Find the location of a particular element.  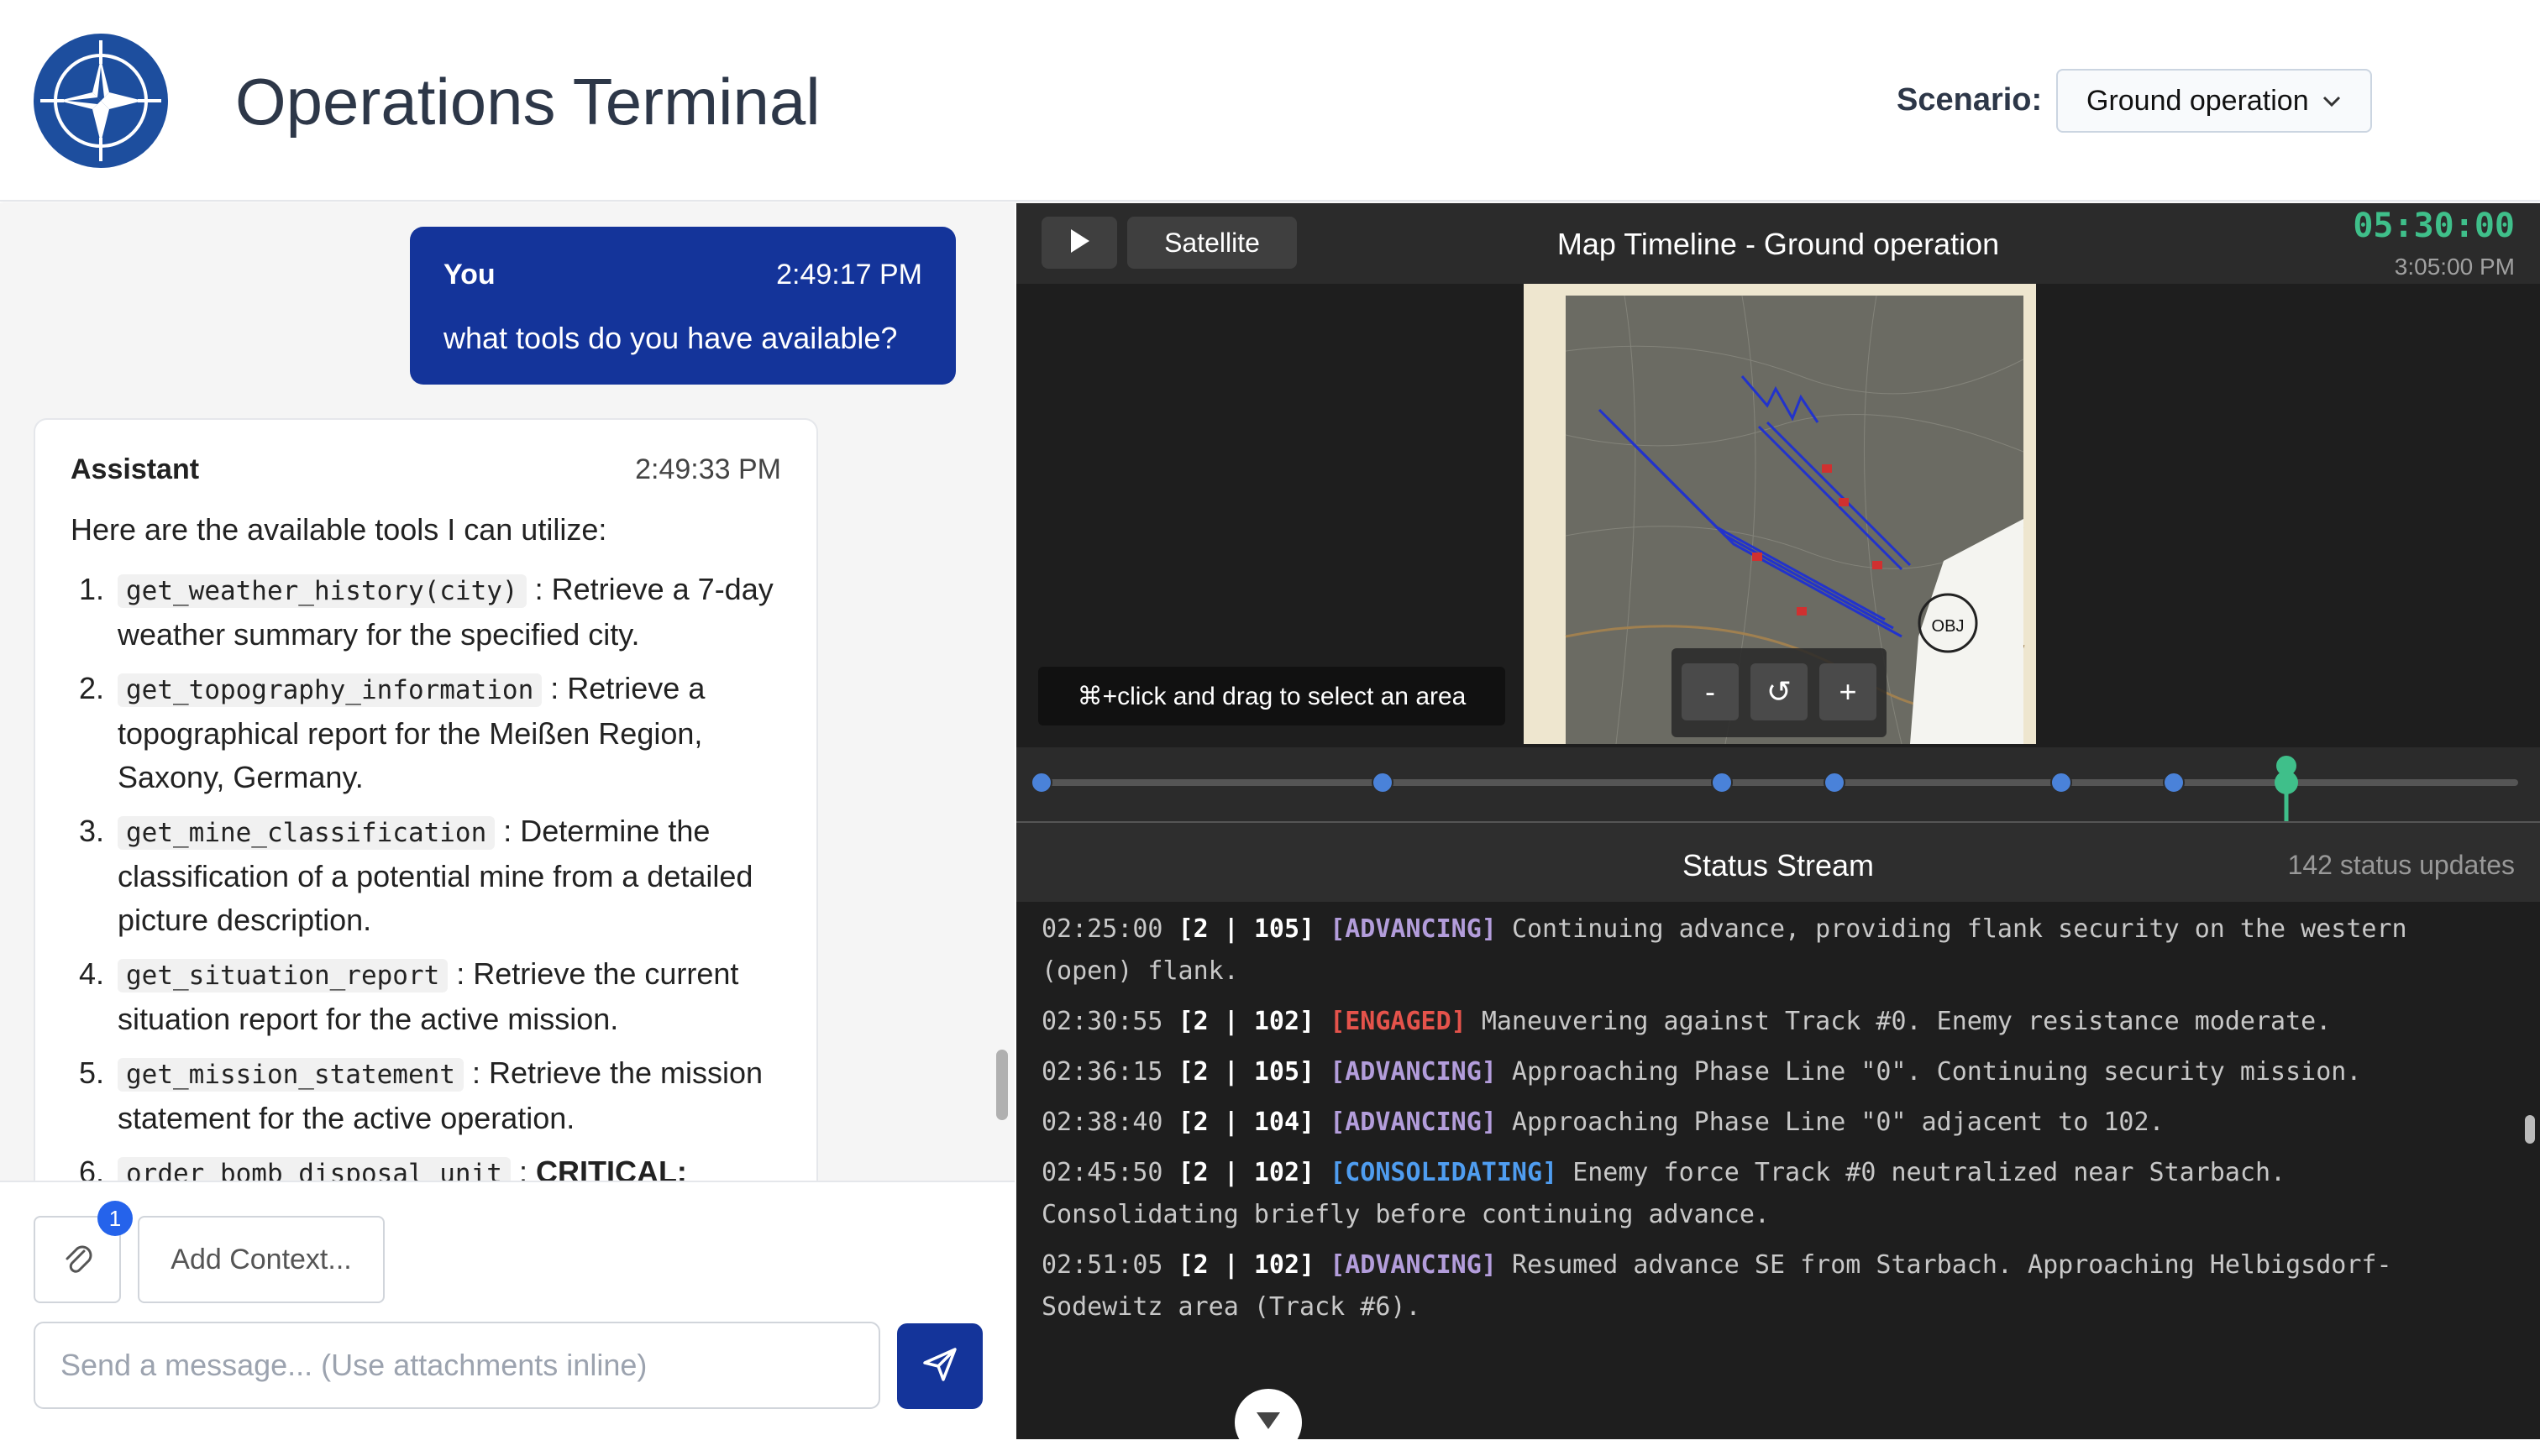

user-message-time: 2:49:17 PM is located at coordinates (849, 275).